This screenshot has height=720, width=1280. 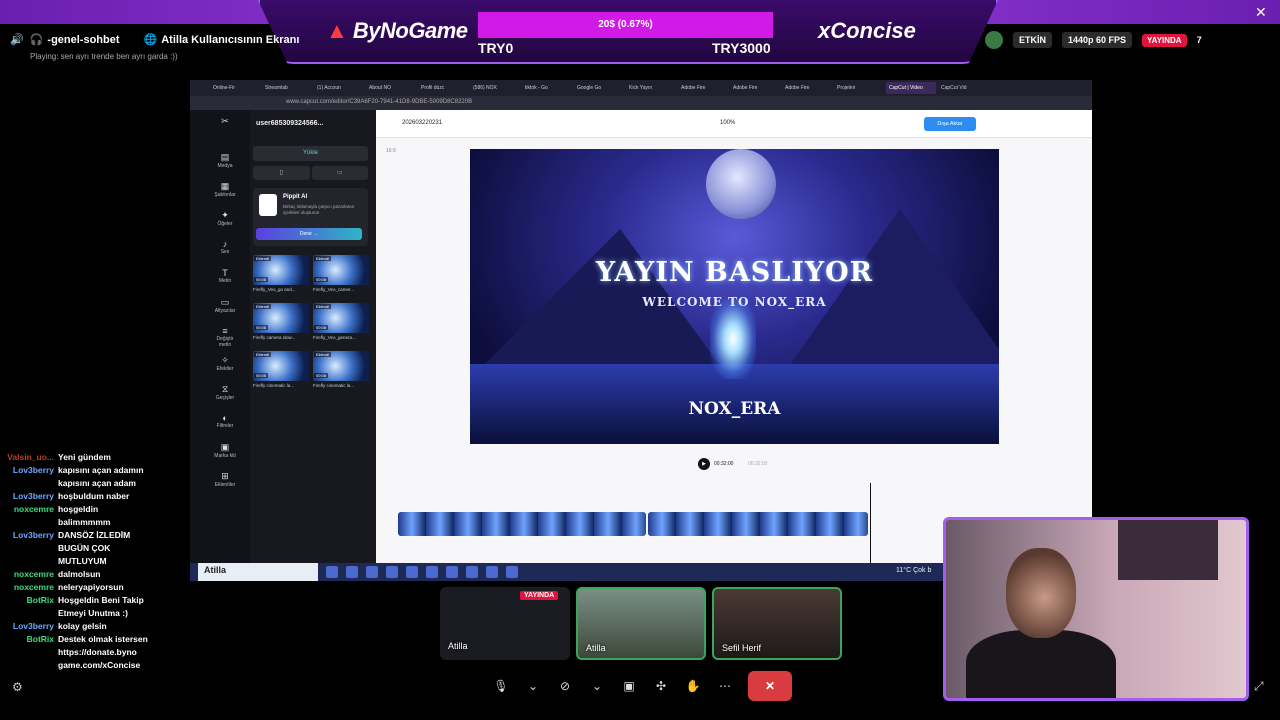 I want to click on fullscreen-icon: ⤢, so click(x=1259, y=686).